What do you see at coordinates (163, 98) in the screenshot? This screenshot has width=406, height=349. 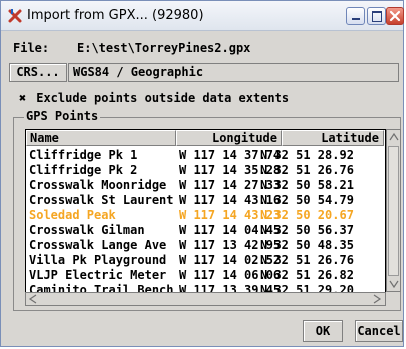 I see `exclude-points-label: Exclude points outside data extents` at bounding box center [163, 98].